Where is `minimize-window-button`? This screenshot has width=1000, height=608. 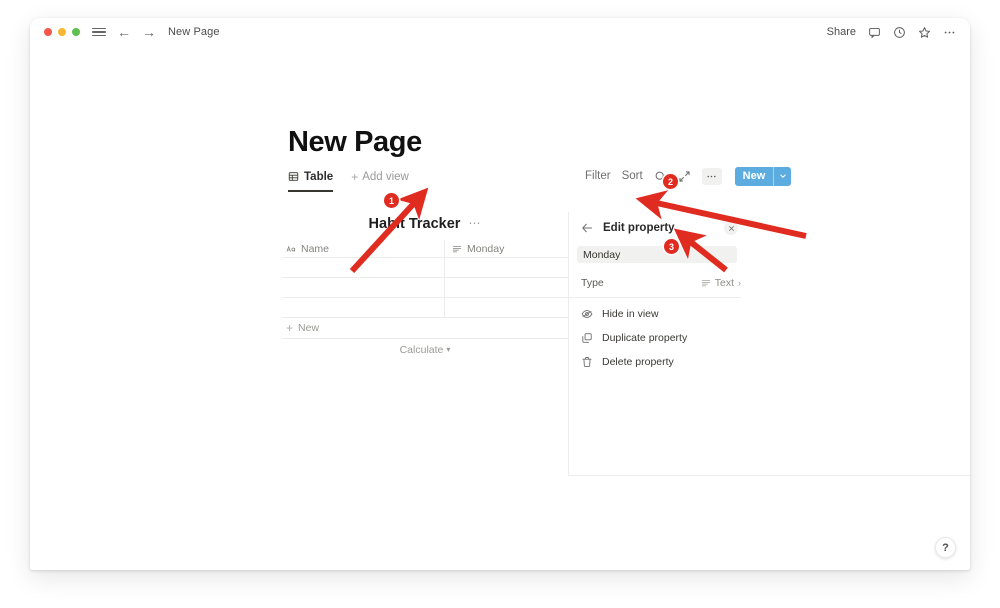 minimize-window-button is located at coordinates (62, 32).